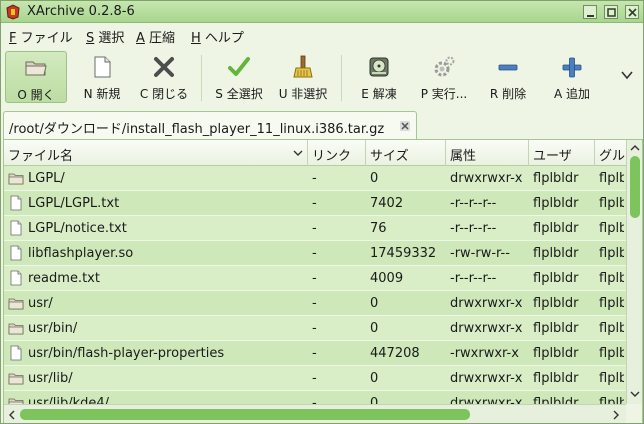 The image size is (644, 424). I want to click on file-row: usr/ - 0 drwxrwxr-x flplbldr flplb, so click(315, 303).